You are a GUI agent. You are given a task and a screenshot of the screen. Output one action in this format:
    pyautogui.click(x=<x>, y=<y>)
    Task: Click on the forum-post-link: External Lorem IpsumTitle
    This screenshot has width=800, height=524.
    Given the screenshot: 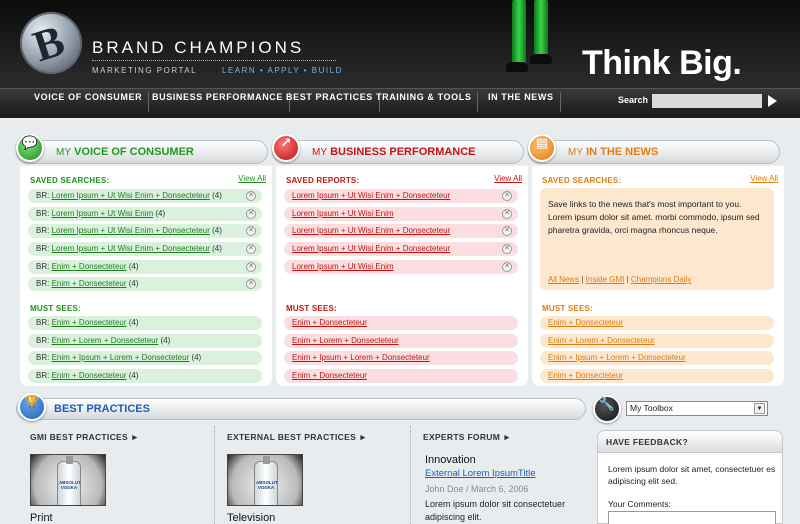 What is the action you would take?
    pyautogui.click(x=480, y=473)
    